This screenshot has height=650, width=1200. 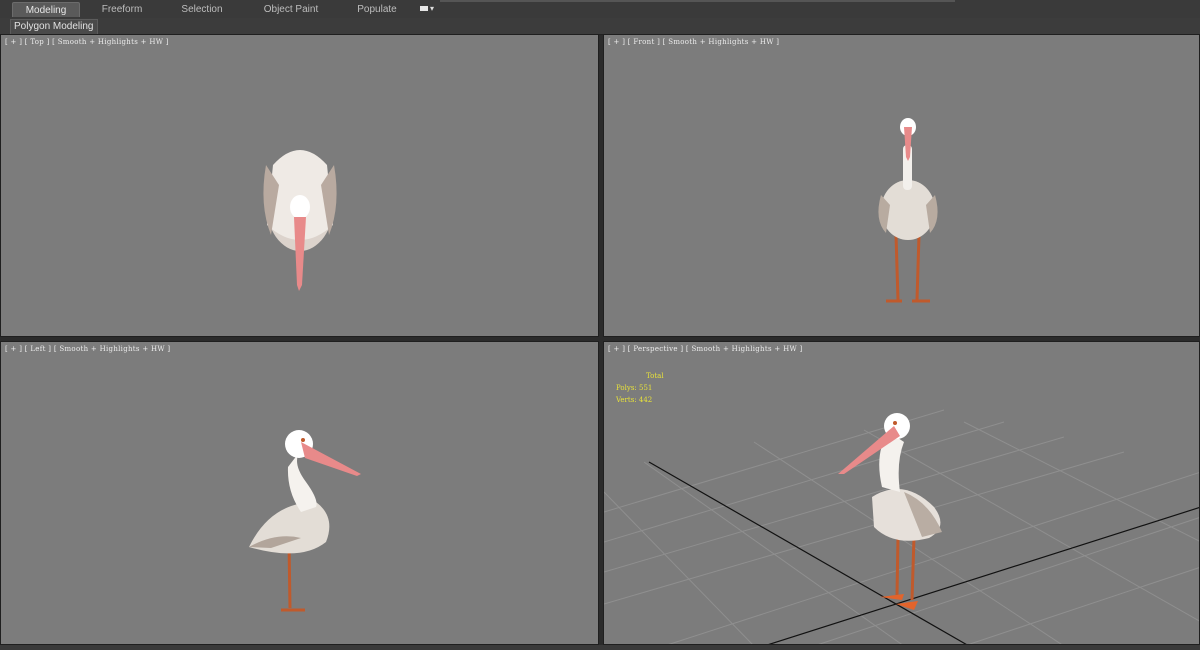 I want to click on tab-object-paint: Object Paint, so click(x=291, y=9).